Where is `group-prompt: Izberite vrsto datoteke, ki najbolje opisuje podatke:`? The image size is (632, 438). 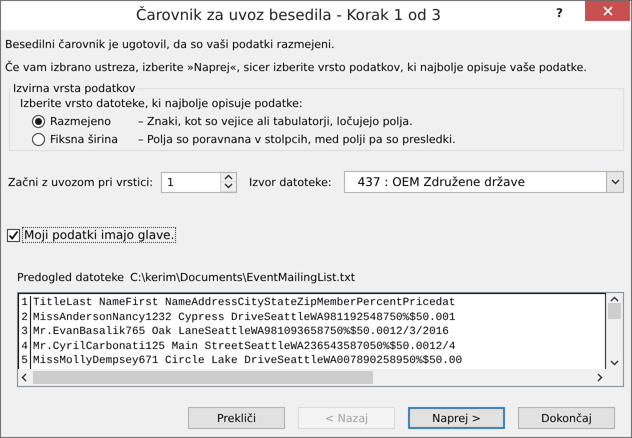 group-prompt: Izberite vrsto datoteke, ki najbolje opisuje podatke: is located at coordinates (162, 103).